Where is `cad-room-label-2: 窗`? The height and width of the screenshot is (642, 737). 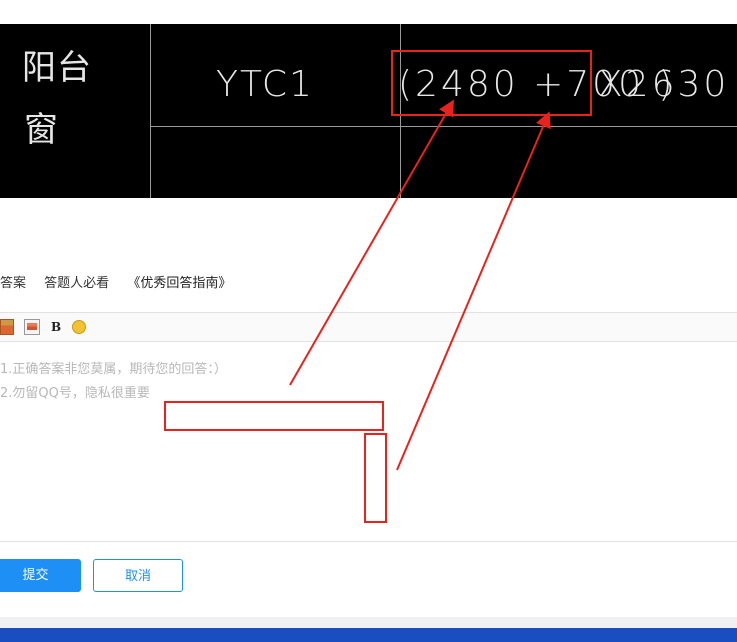 cad-room-label-2: 窗 is located at coordinates (41, 130).